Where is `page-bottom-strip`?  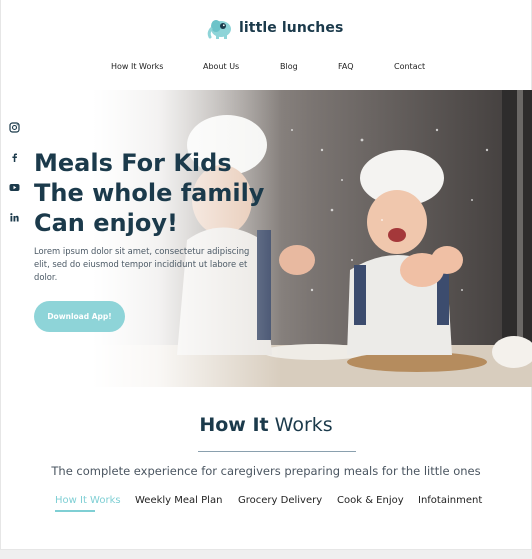 page-bottom-strip is located at coordinates (266, 554).